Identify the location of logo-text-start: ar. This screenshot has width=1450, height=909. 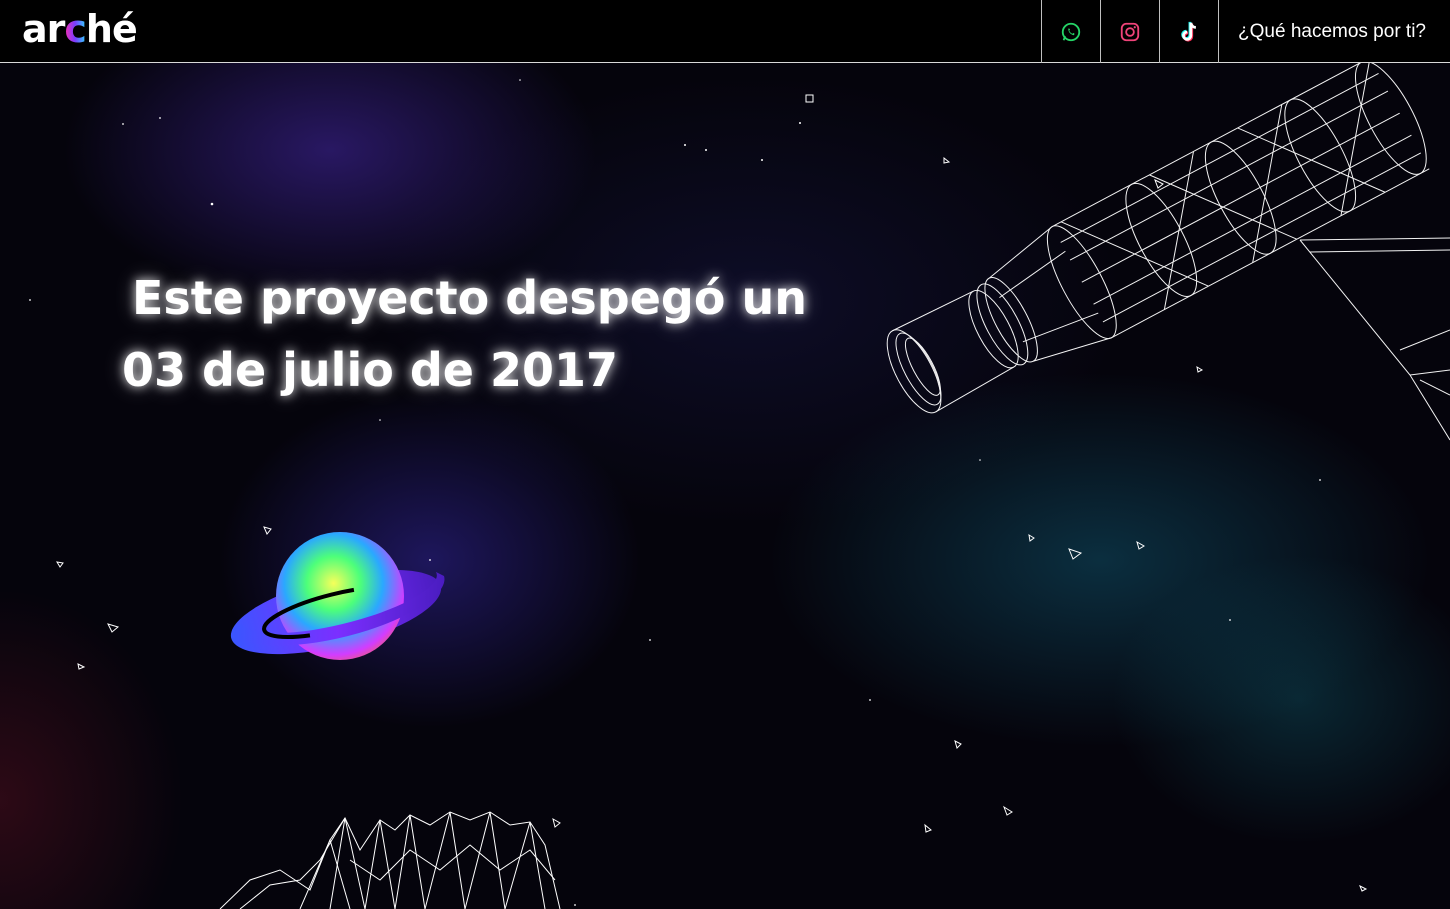
(43, 29).